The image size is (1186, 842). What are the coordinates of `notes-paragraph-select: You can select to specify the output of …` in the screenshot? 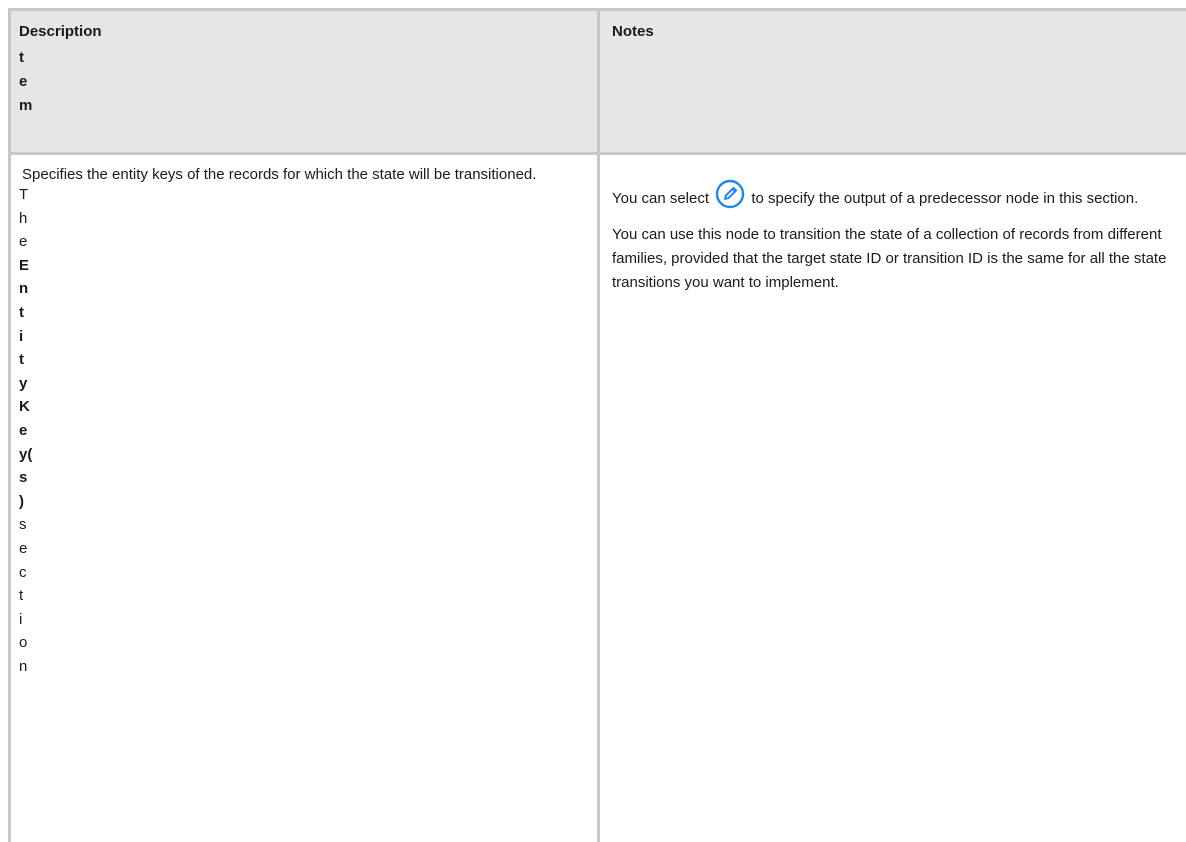 It's located at (897, 195).